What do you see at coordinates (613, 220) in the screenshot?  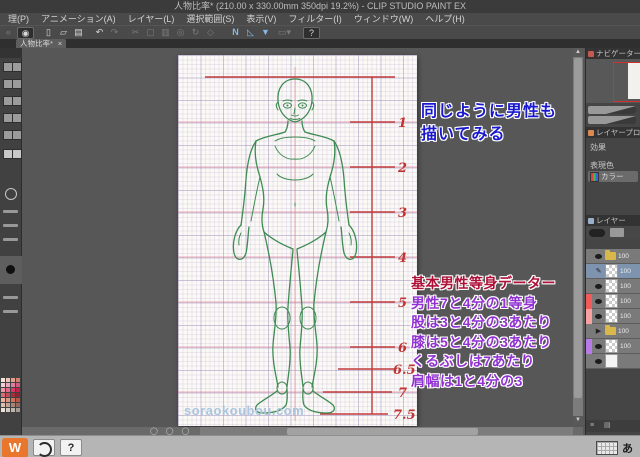 I see `layer-panel-tab: レイヤー` at bounding box center [613, 220].